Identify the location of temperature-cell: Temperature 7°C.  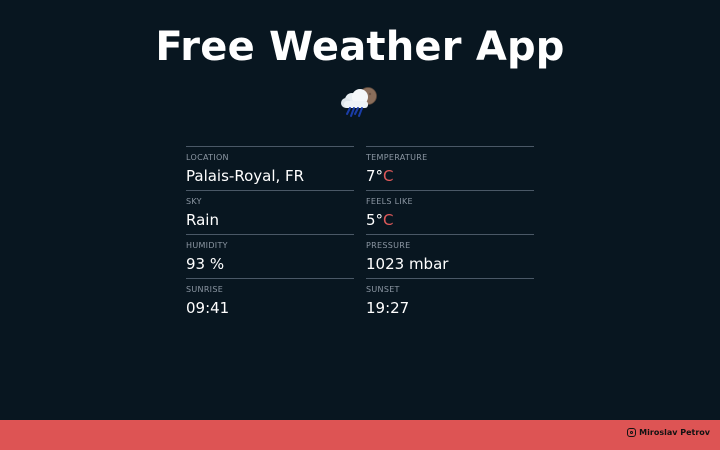
(450, 168).